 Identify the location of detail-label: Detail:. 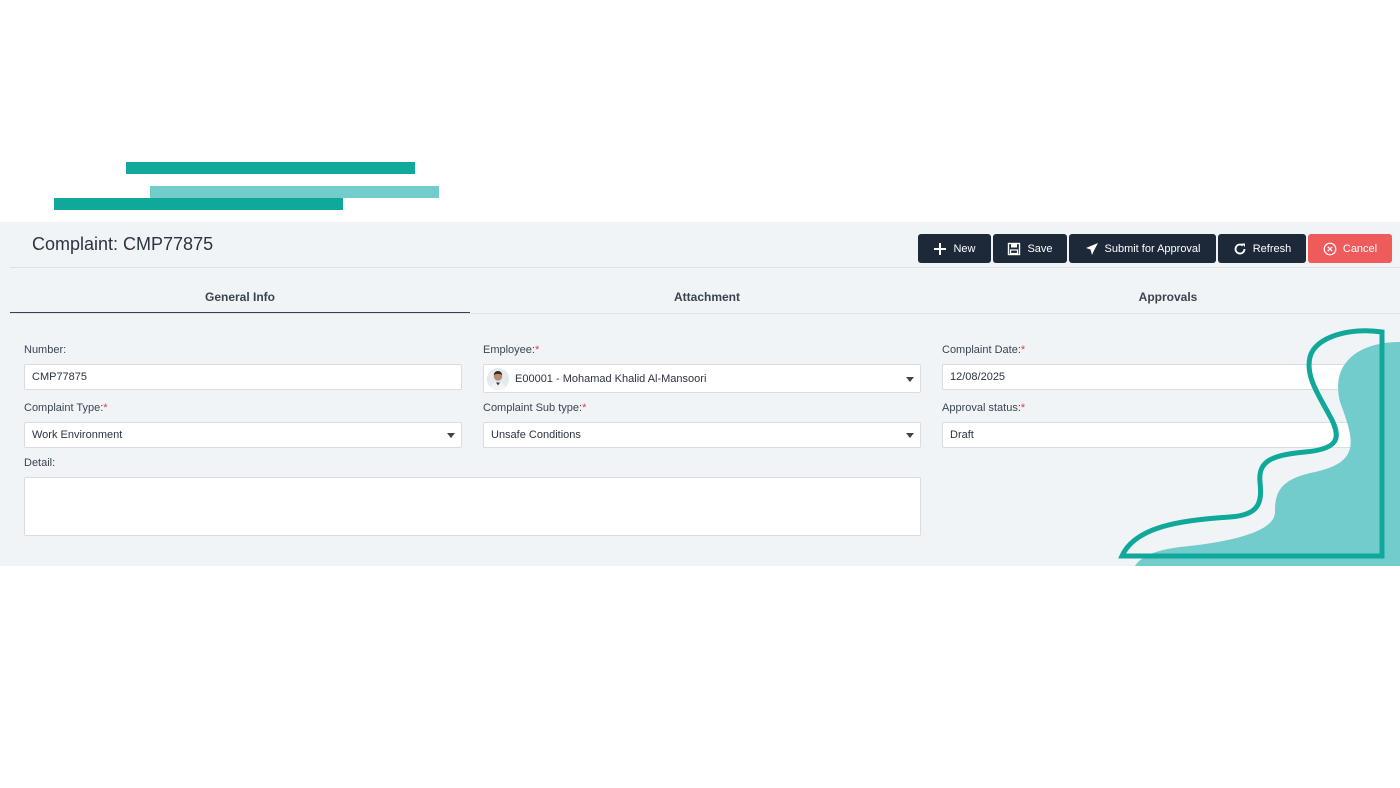
(39, 463).